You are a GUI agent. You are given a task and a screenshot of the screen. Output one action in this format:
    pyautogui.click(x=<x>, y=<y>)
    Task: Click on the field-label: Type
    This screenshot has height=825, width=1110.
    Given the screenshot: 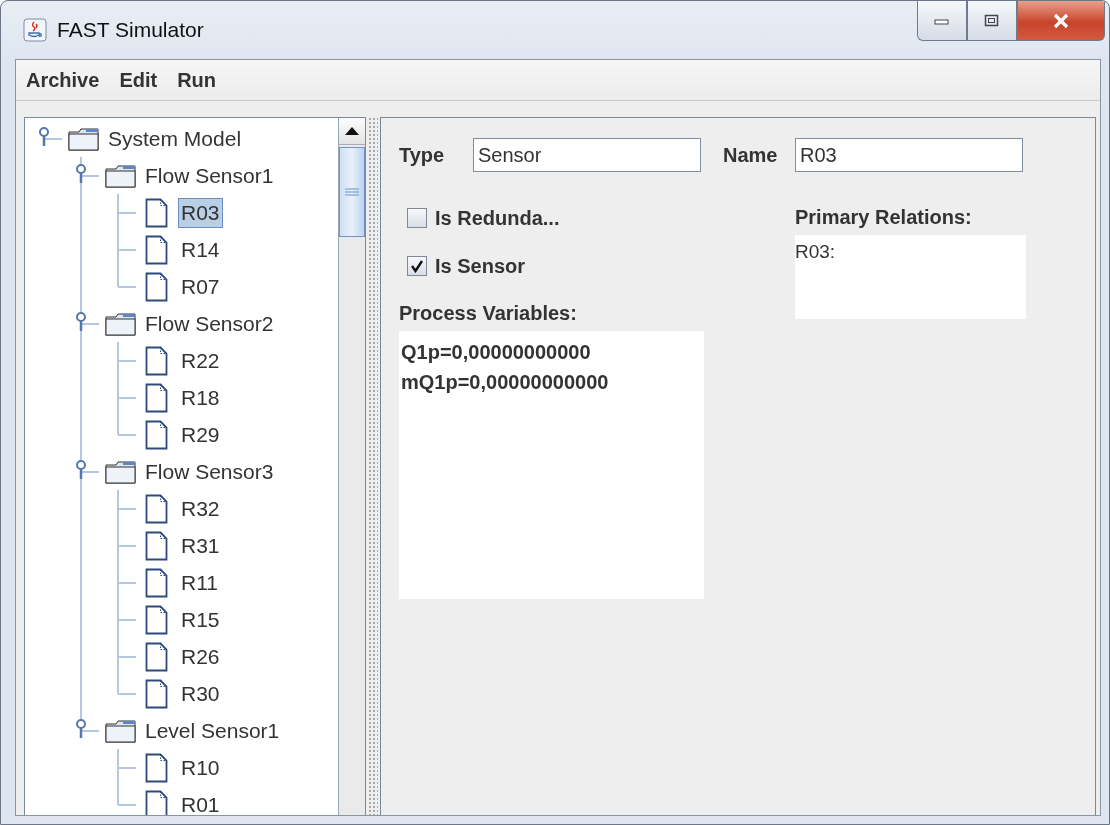 What is the action you would take?
    pyautogui.click(x=422, y=155)
    